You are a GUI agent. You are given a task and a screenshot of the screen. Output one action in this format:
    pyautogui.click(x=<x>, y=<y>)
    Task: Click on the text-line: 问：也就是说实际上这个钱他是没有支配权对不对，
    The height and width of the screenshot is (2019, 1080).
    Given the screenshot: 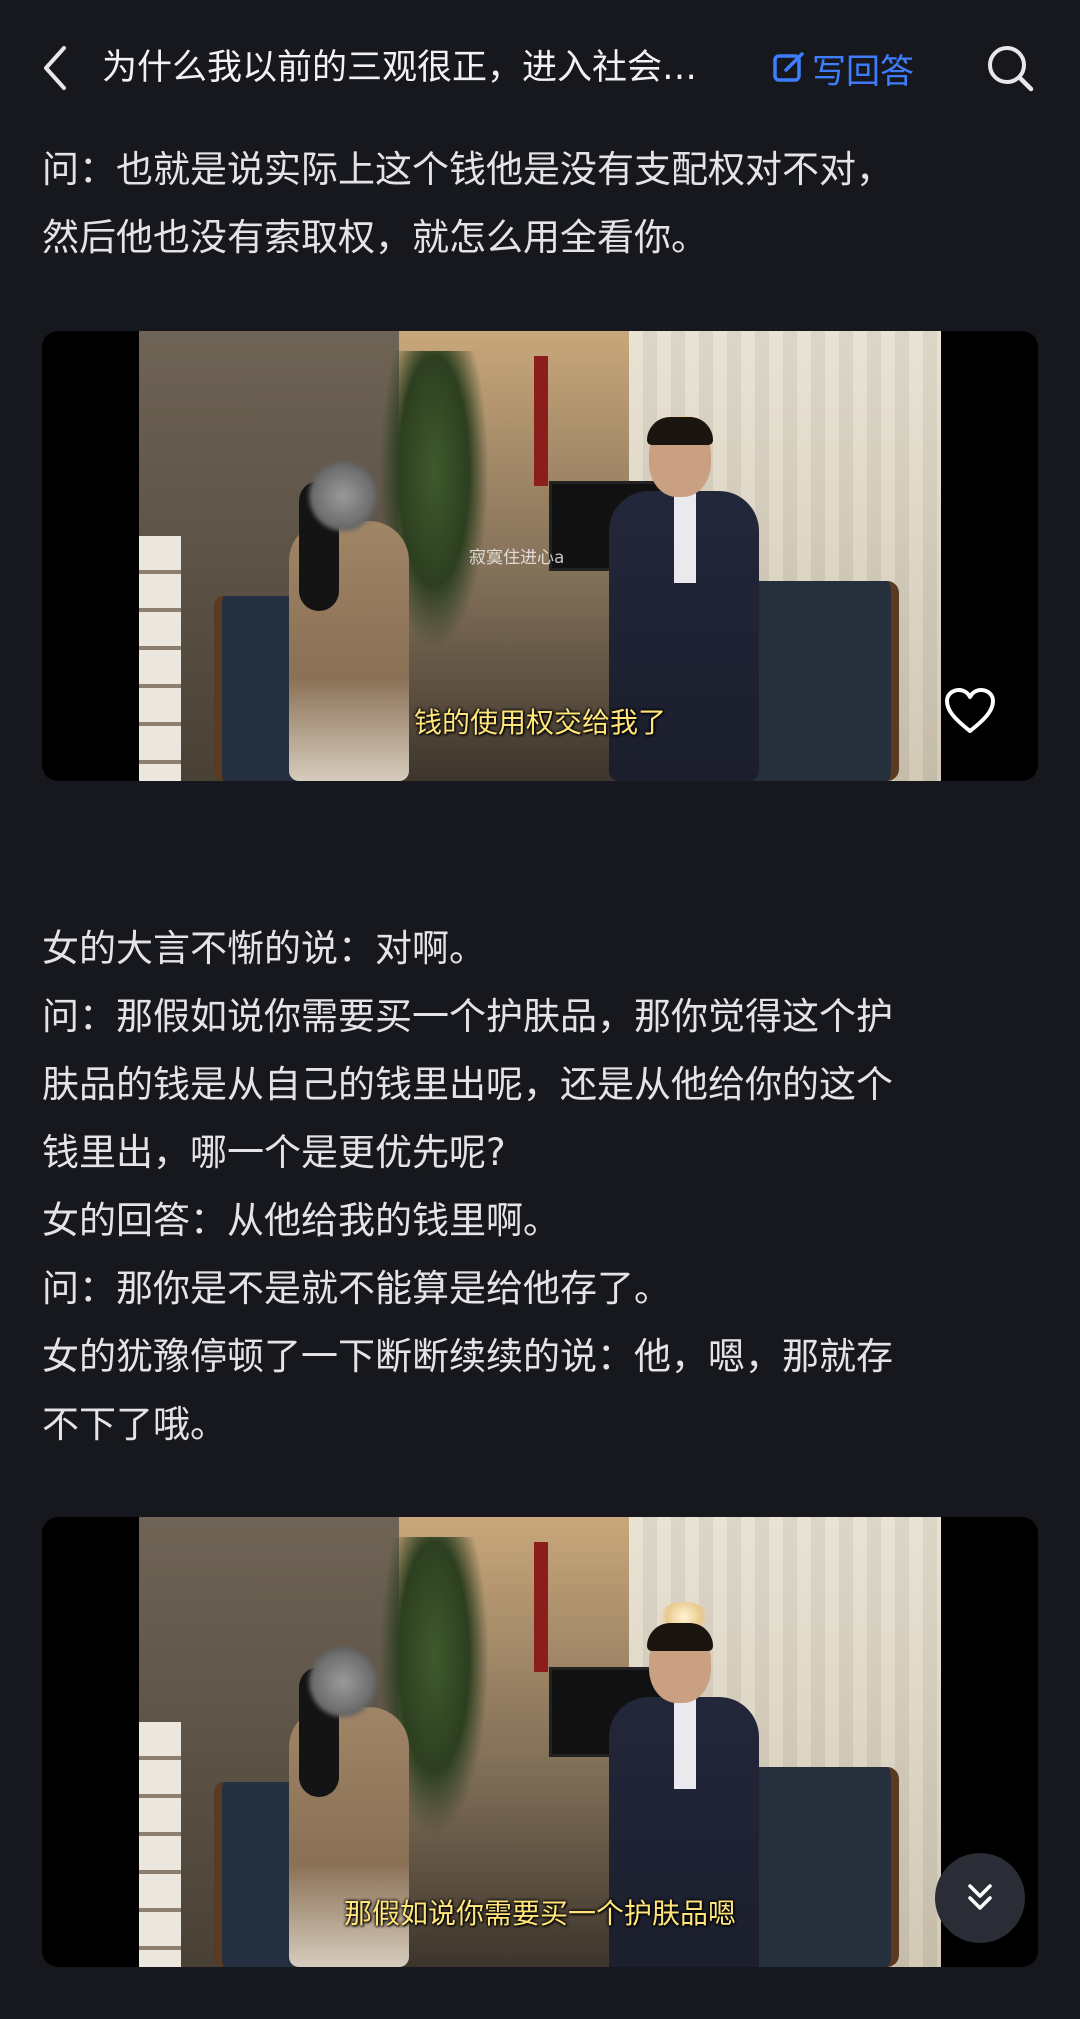 What is the action you would take?
    pyautogui.click(x=467, y=169)
    